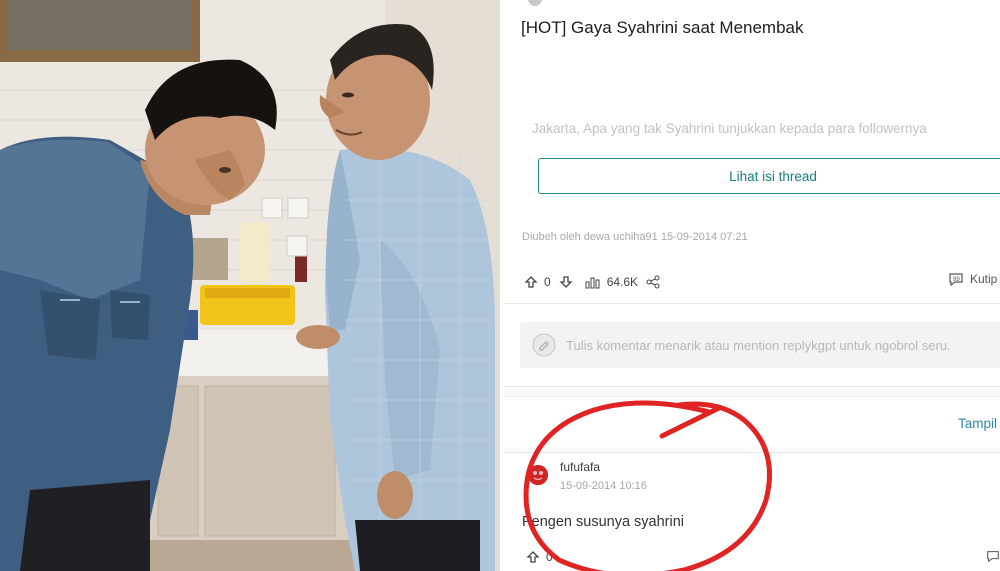 This screenshot has height=571, width=1000. I want to click on comment-body: Pengen susunya syahrini, so click(603, 522).